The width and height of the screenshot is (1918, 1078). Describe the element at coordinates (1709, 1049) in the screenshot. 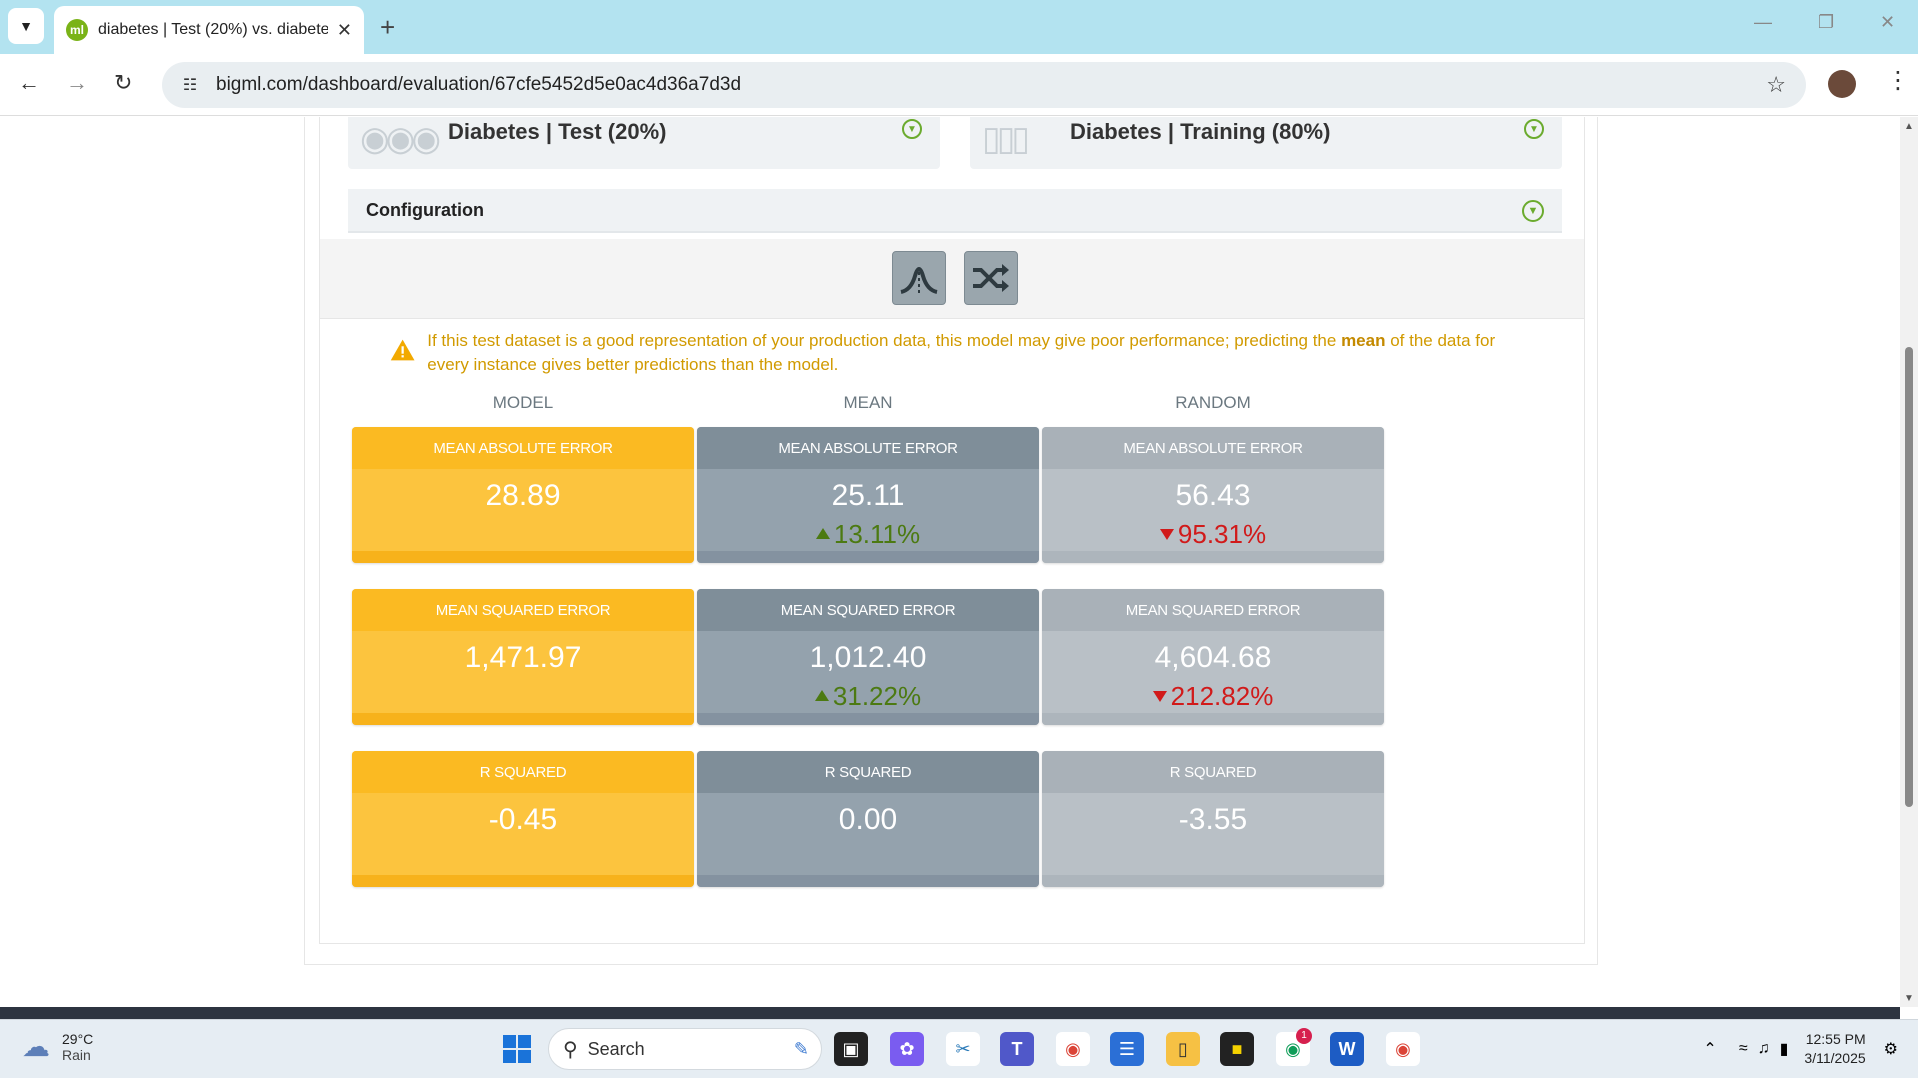

I see `show-hidden-icons-chevron-icon: ⌃` at that location.